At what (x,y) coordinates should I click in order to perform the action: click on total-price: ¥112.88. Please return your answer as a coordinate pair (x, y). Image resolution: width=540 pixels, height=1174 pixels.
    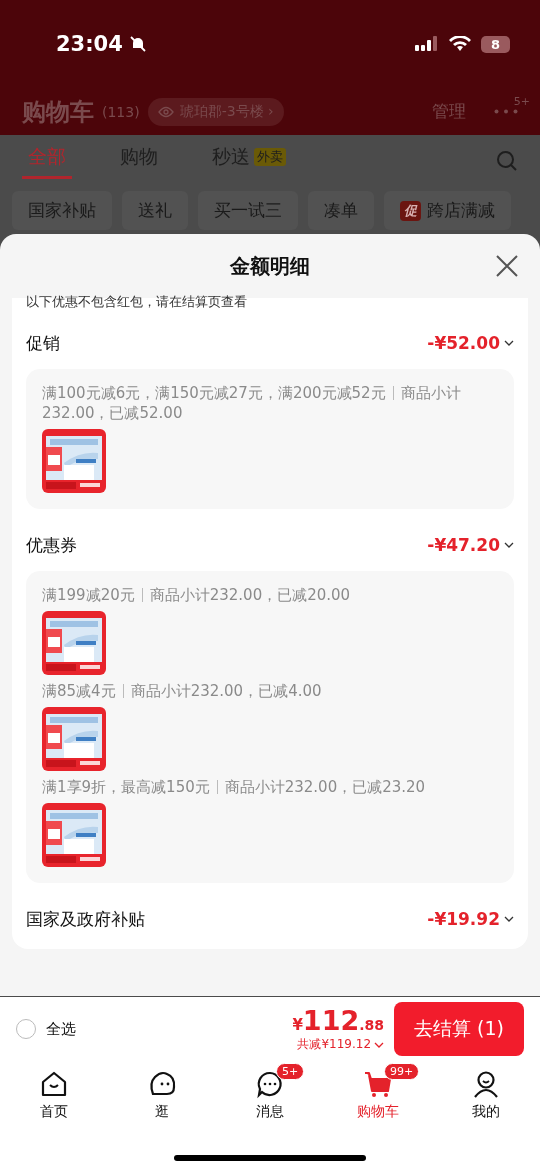
    Looking at the image, I should click on (338, 1020).